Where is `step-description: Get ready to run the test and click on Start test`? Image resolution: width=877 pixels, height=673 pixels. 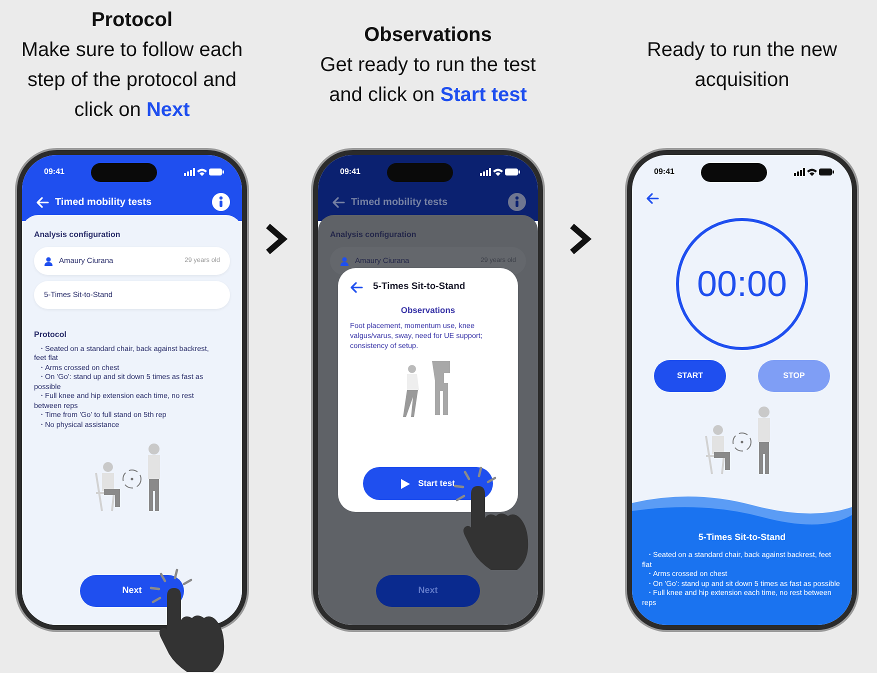
step-description: Get ready to run the test and click on Start test is located at coordinates (428, 80).